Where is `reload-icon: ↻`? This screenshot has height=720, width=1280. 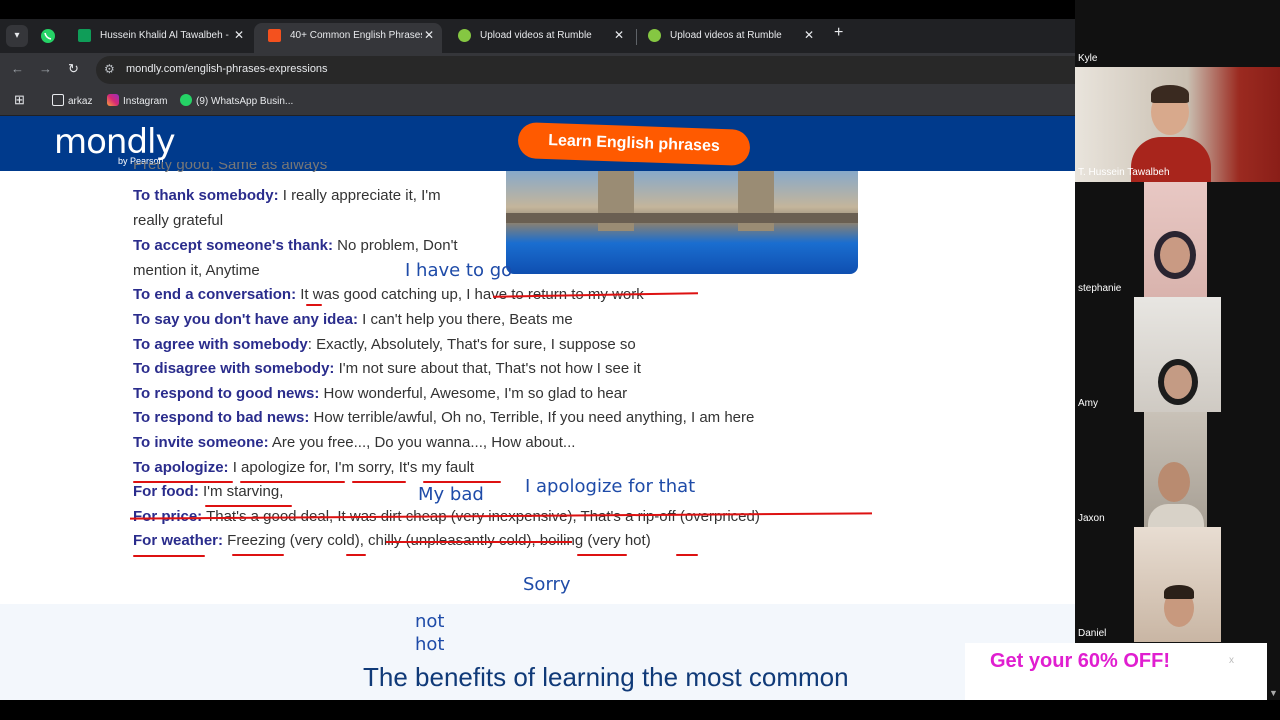 reload-icon: ↻ is located at coordinates (73, 69).